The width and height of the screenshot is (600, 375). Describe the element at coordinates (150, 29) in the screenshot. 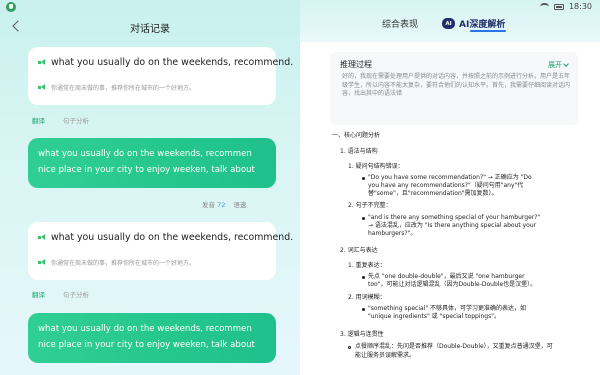

I see `page-title: 对话记录` at that location.